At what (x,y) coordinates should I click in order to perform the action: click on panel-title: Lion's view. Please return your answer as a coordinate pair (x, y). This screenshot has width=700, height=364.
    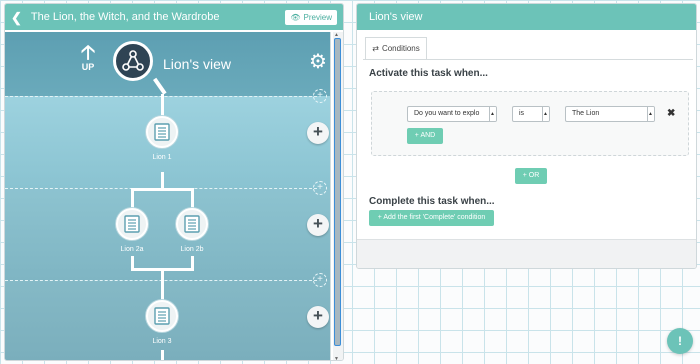
    Looking at the image, I should click on (526, 17).